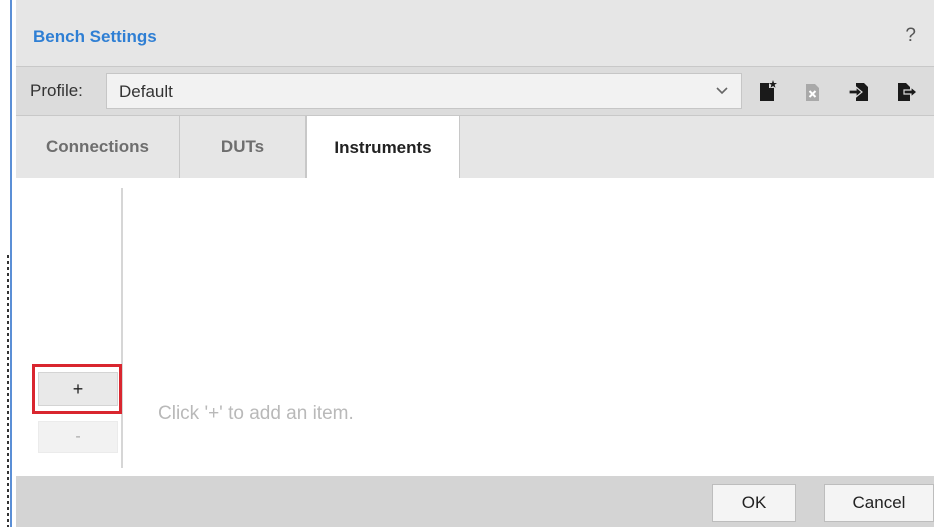 The image size is (934, 527). What do you see at coordinates (424, 91) in the screenshot?
I see `profile-dropdown: Default` at bounding box center [424, 91].